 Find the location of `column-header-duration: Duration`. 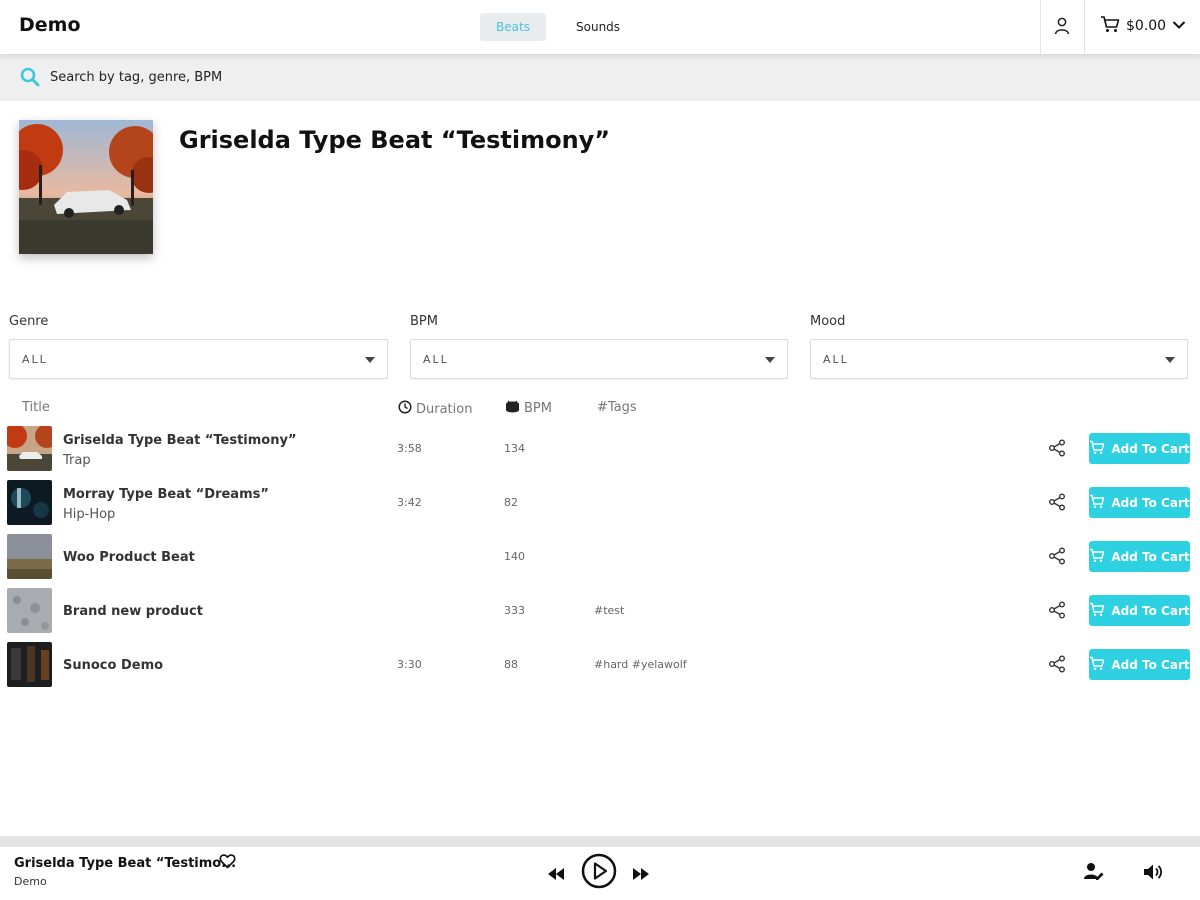

column-header-duration: Duration is located at coordinates (435, 409).